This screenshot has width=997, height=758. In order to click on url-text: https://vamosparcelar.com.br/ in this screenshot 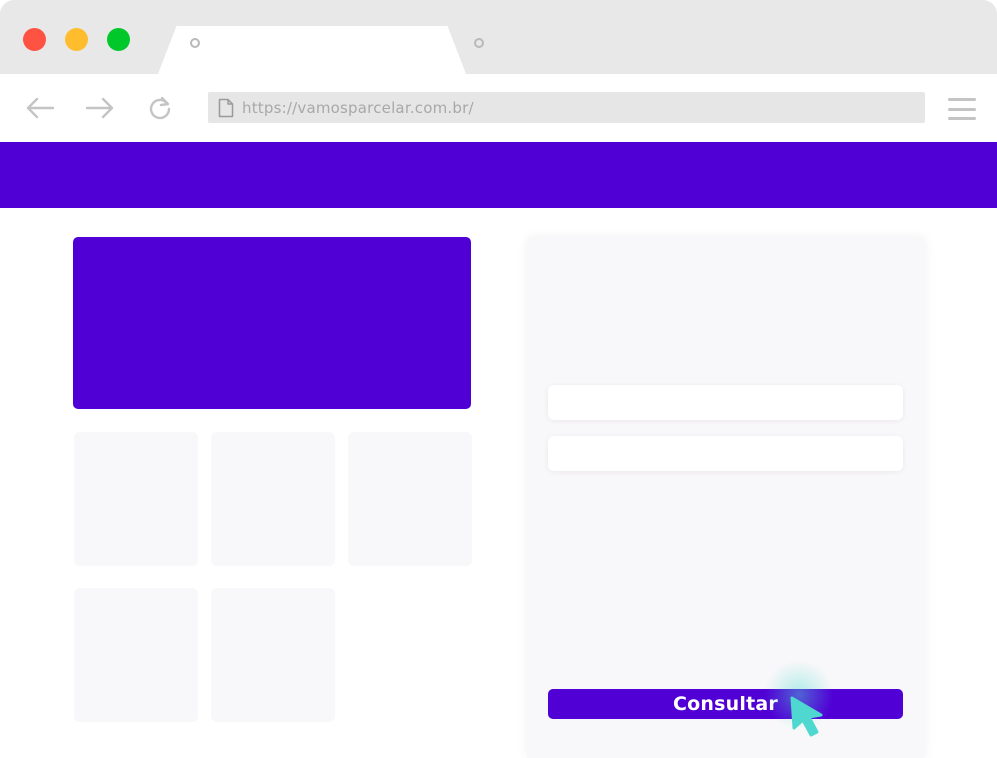, I will do `click(358, 107)`.